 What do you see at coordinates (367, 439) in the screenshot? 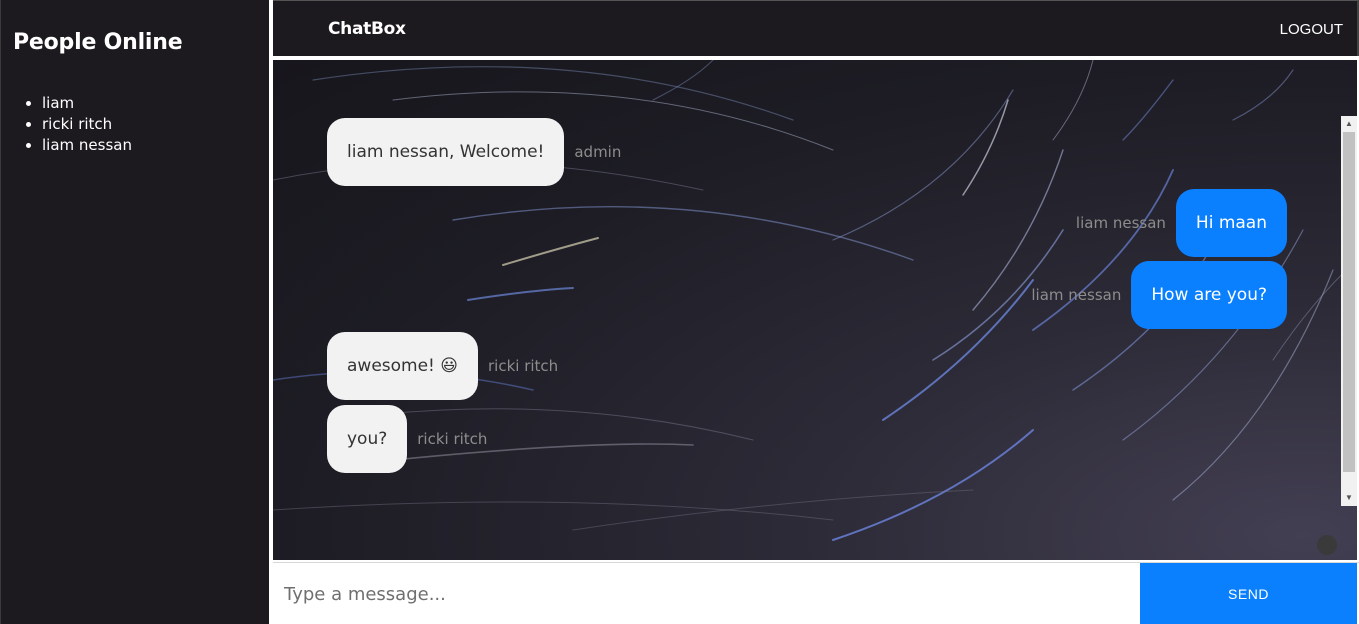
I see `message-bubble: you?` at bounding box center [367, 439].